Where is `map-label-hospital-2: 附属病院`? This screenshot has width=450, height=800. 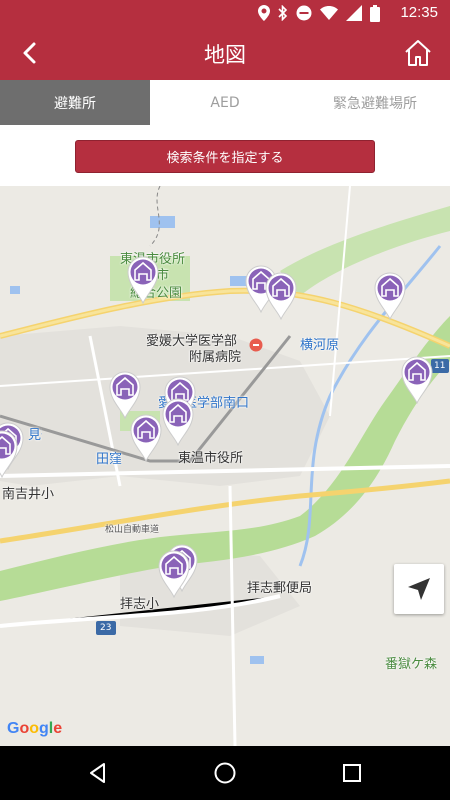 map-label-hospital-2: 附属病院 is located at coordinates (215, 357).